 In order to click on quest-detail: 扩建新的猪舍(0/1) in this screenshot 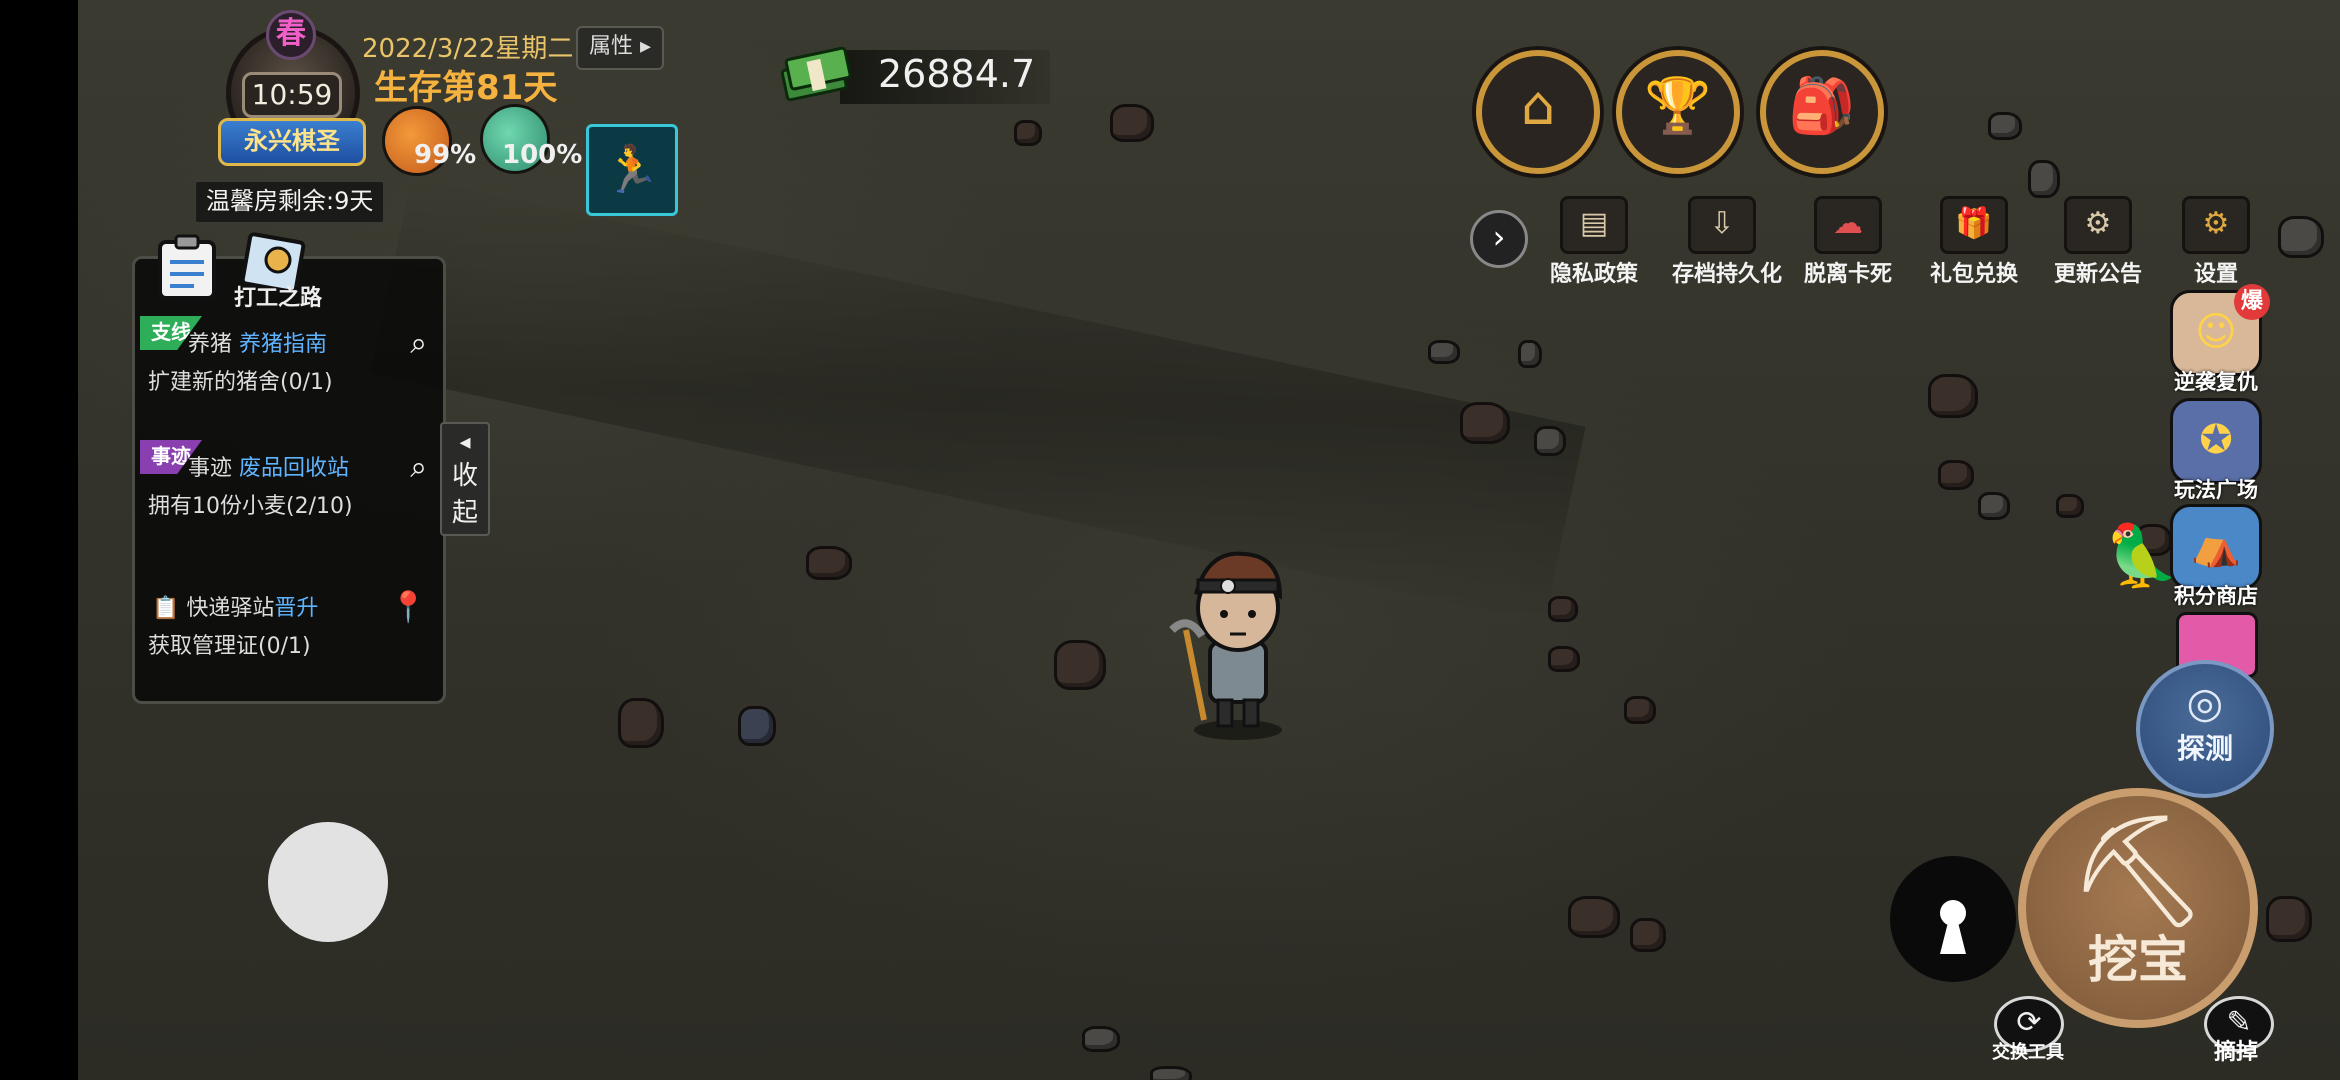, I will do `click(240, 382)`.